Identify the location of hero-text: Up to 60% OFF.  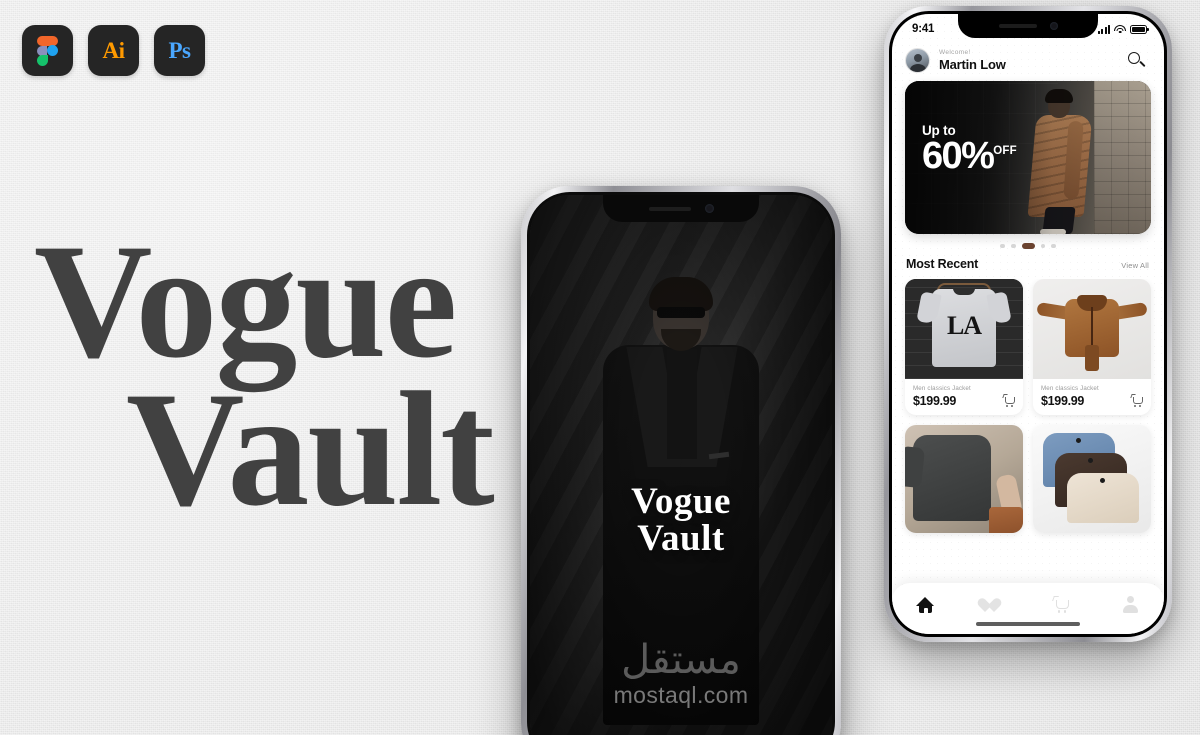
(969, 150).